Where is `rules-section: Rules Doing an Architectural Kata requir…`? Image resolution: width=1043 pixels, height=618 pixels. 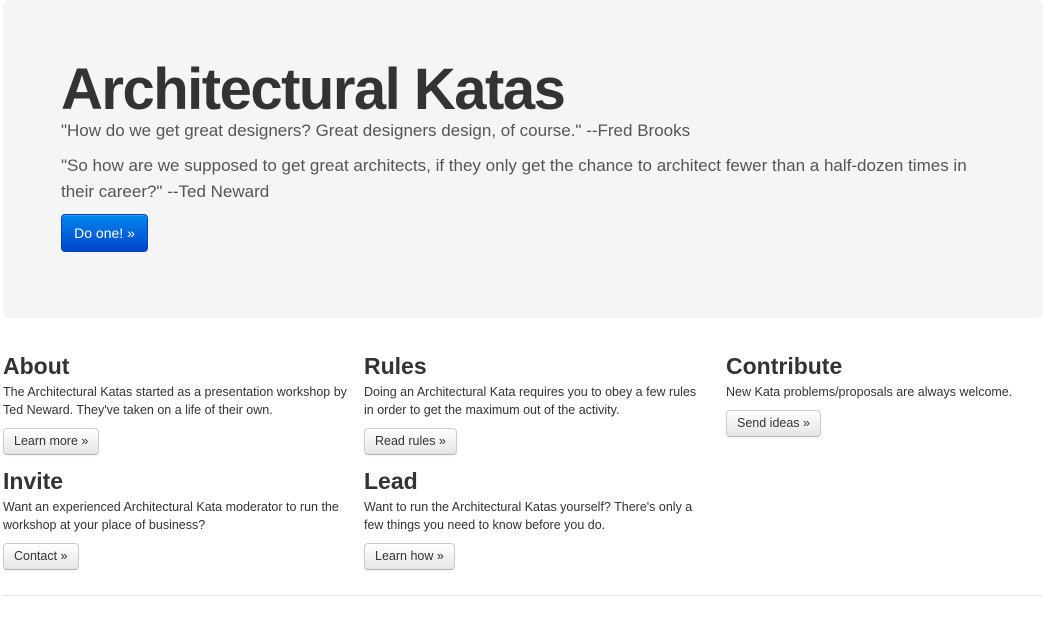
rules-section: Rules Doing an Architectural Kata requir… is located at coordinates (536, 385).